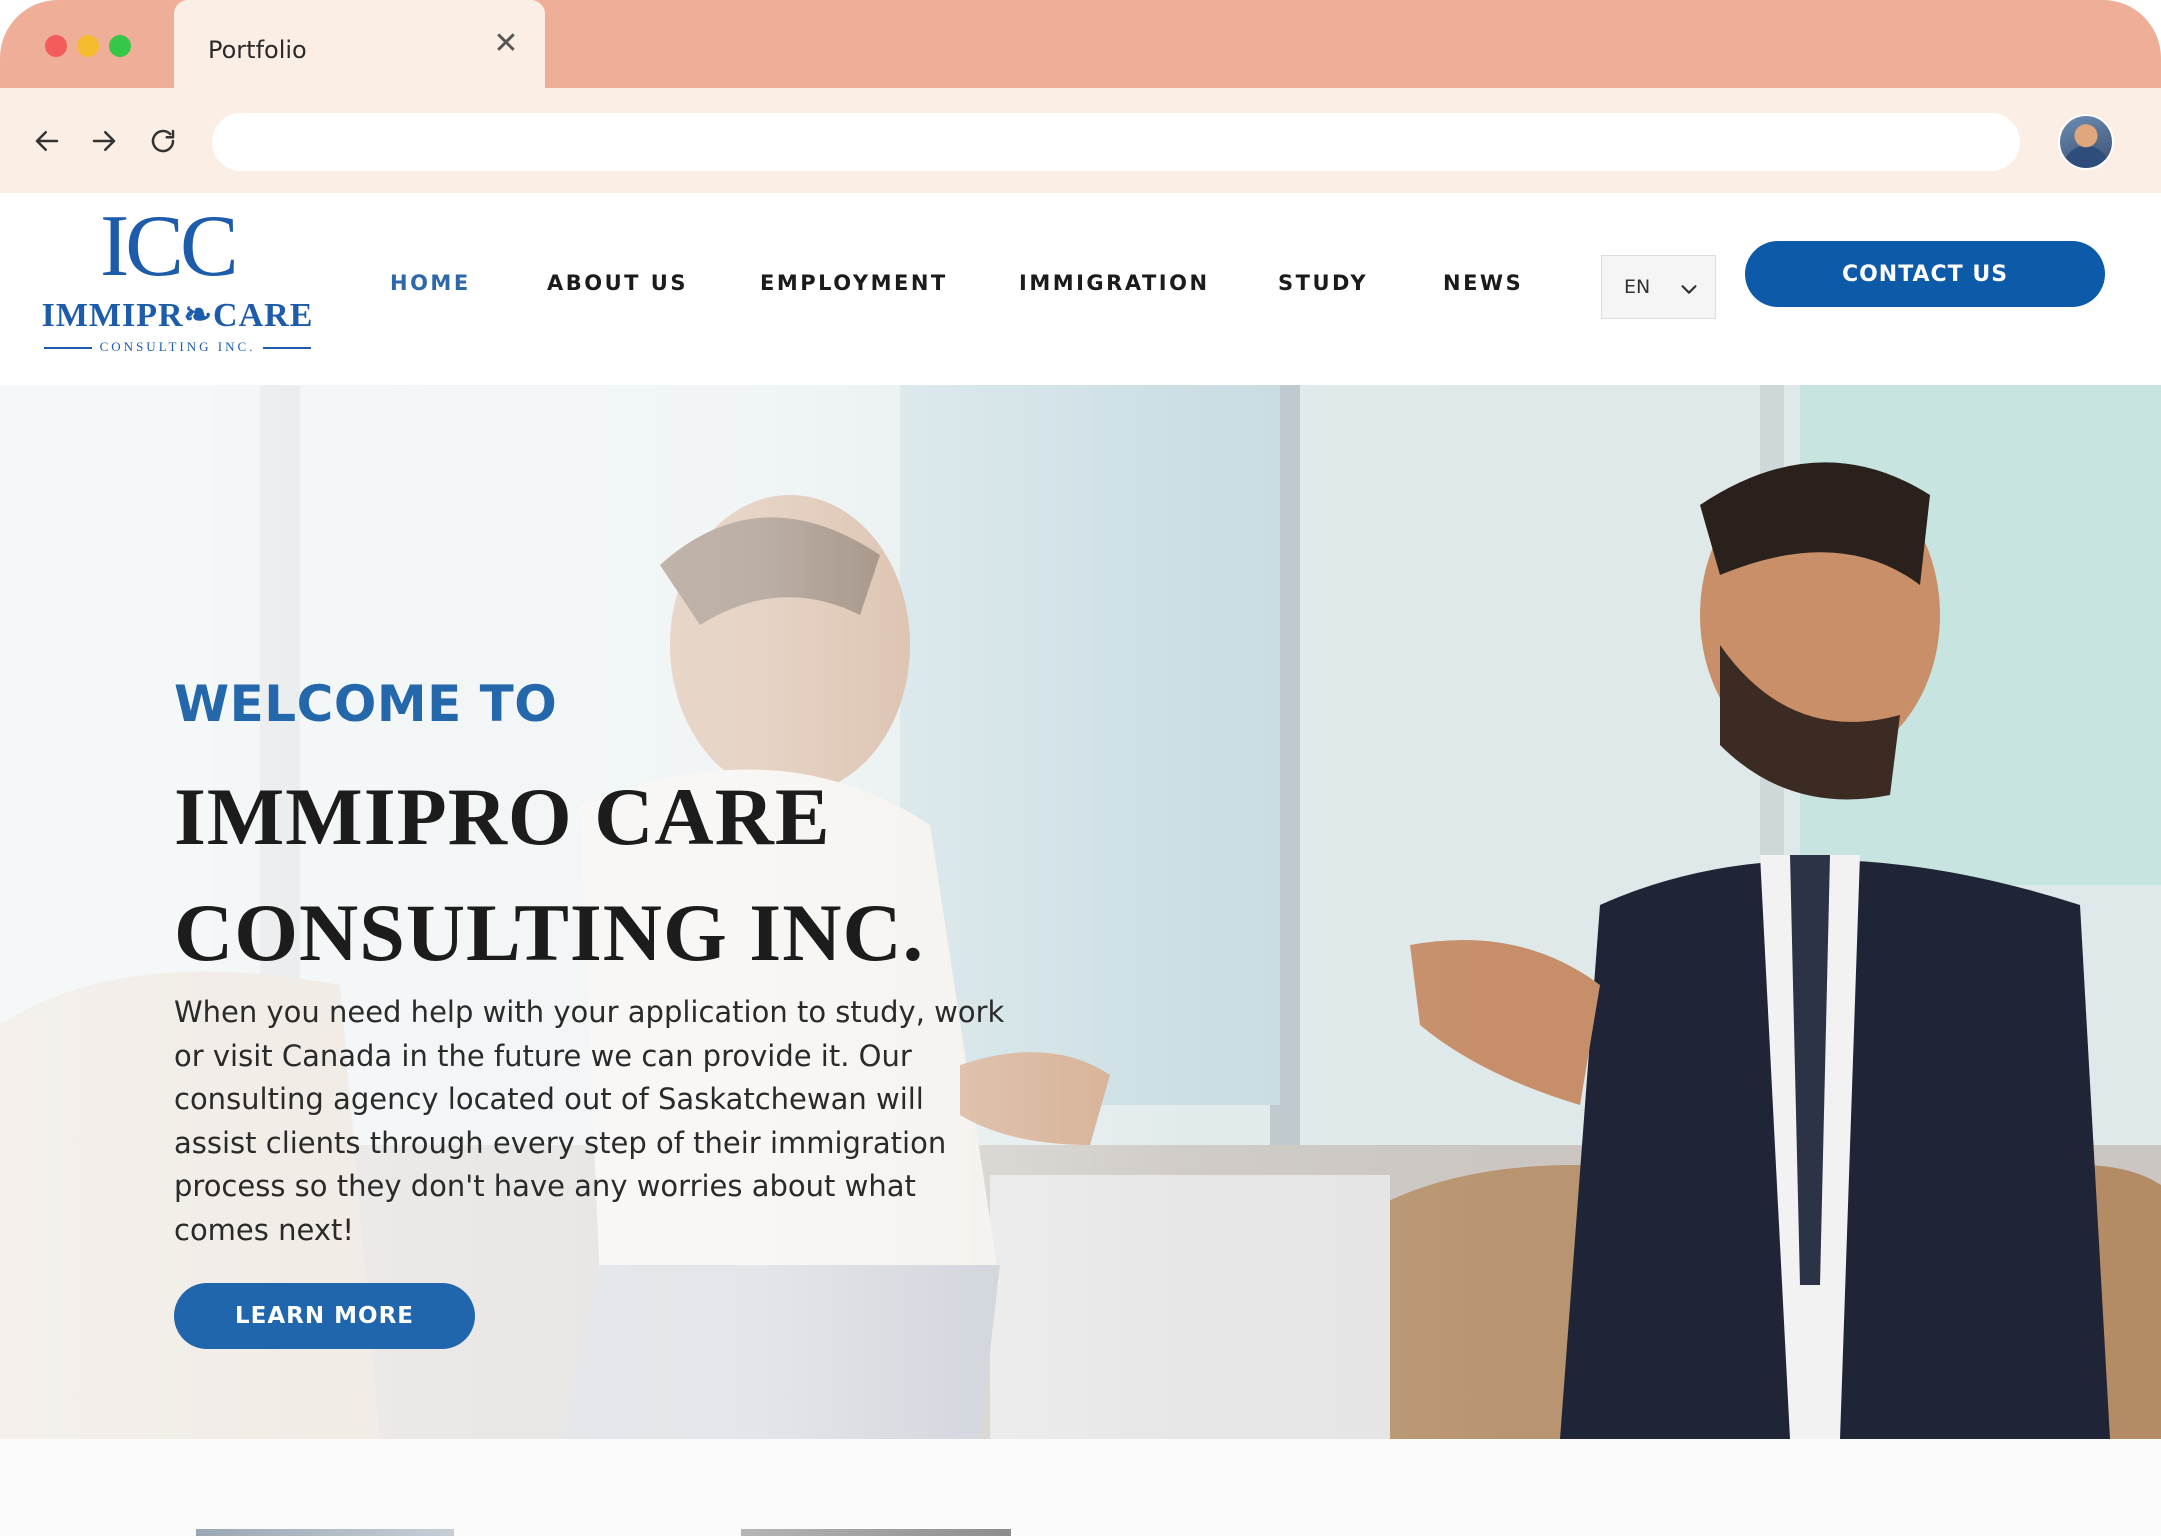 Image resolution: width=2161 pixels, height=1536 pixels. Describe the element at coordinates (104, 141) in the screenshot. I see `forward-arrow-icon` at that location.